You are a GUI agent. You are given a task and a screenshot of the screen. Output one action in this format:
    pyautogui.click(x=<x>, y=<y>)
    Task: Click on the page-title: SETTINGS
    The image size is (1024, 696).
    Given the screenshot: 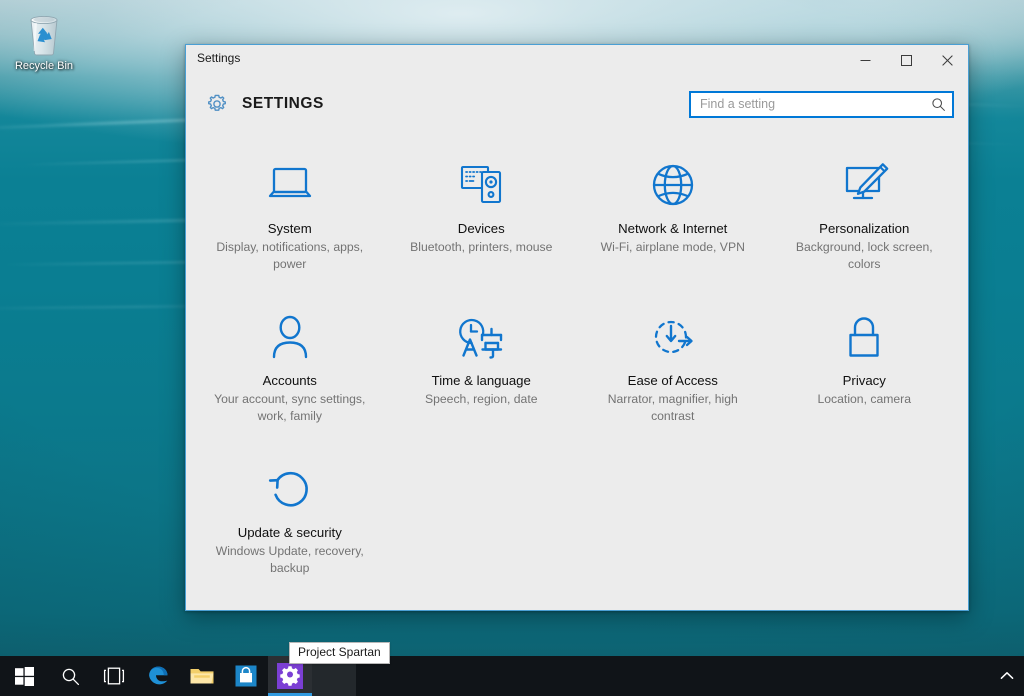 What is the action you would take?
    pyautogui.click(x=283, y=103)
    